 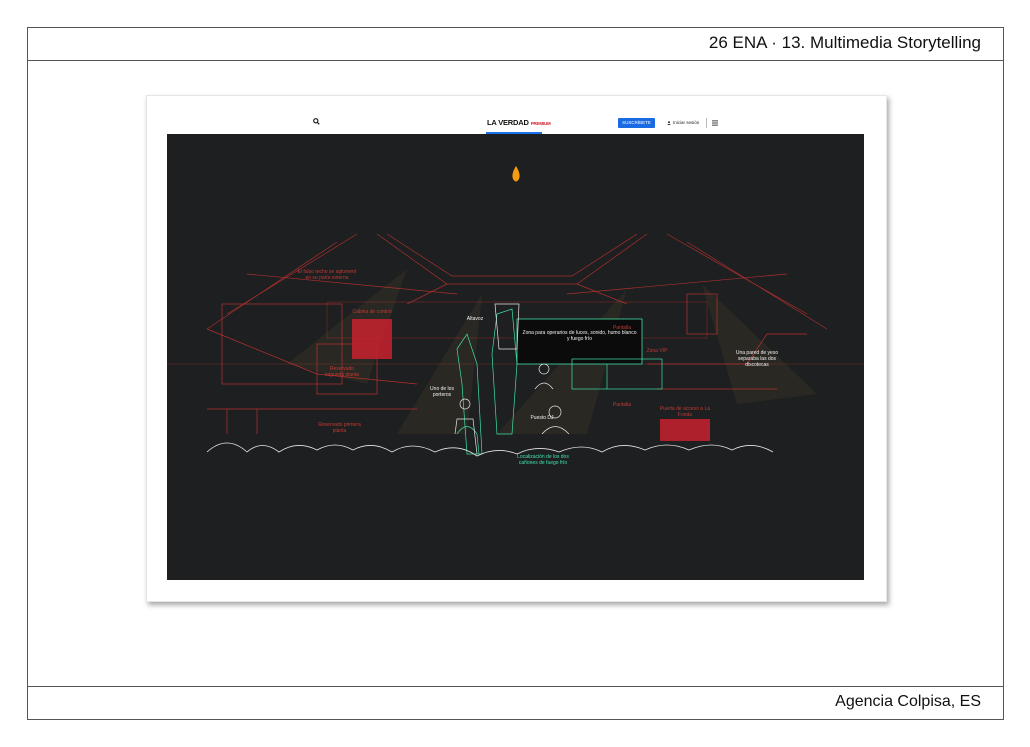 I want to click on slide-title: 26 ENA · 13. Multimedia Storytelling, so click(x=844, y=42).